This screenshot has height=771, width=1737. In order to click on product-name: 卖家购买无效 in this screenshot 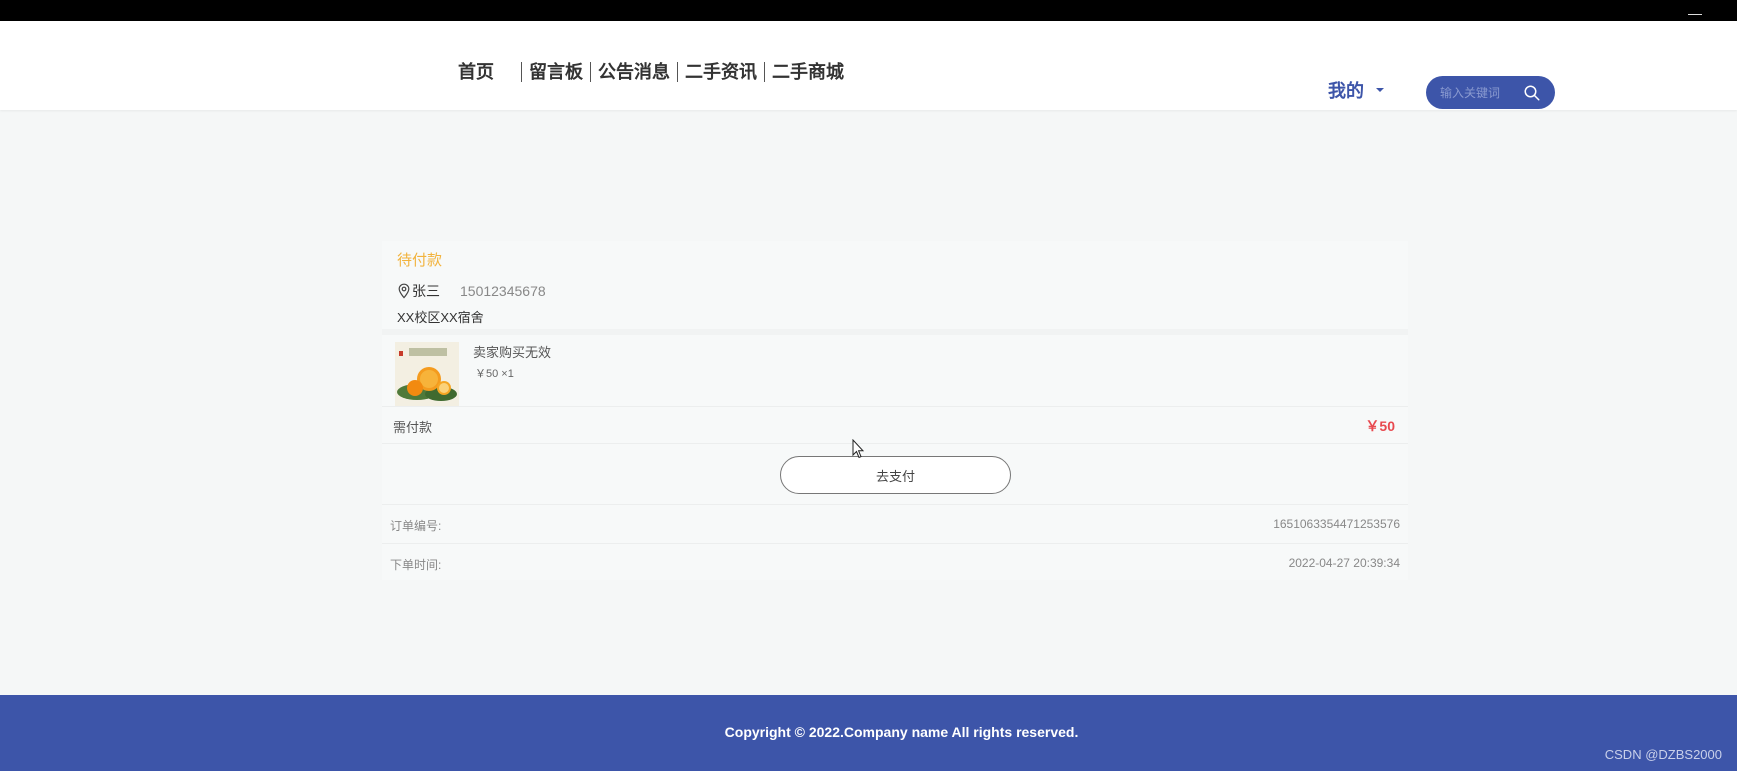, I will do `click(512, 351)`.